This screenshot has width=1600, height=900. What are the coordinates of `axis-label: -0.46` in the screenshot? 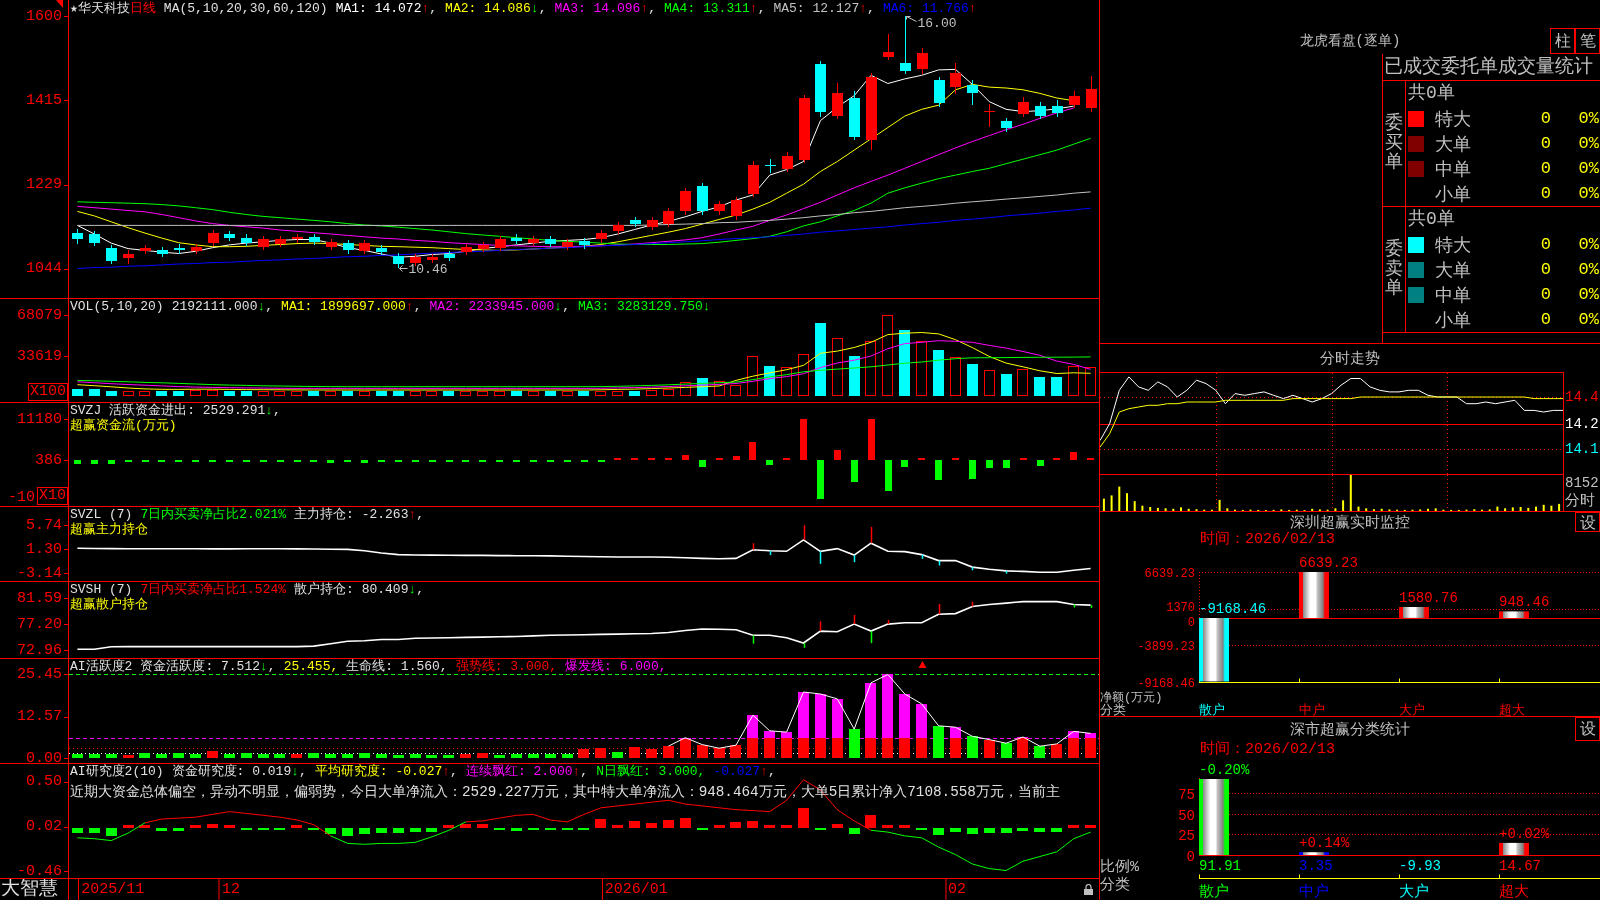 It's located at (39, 871).